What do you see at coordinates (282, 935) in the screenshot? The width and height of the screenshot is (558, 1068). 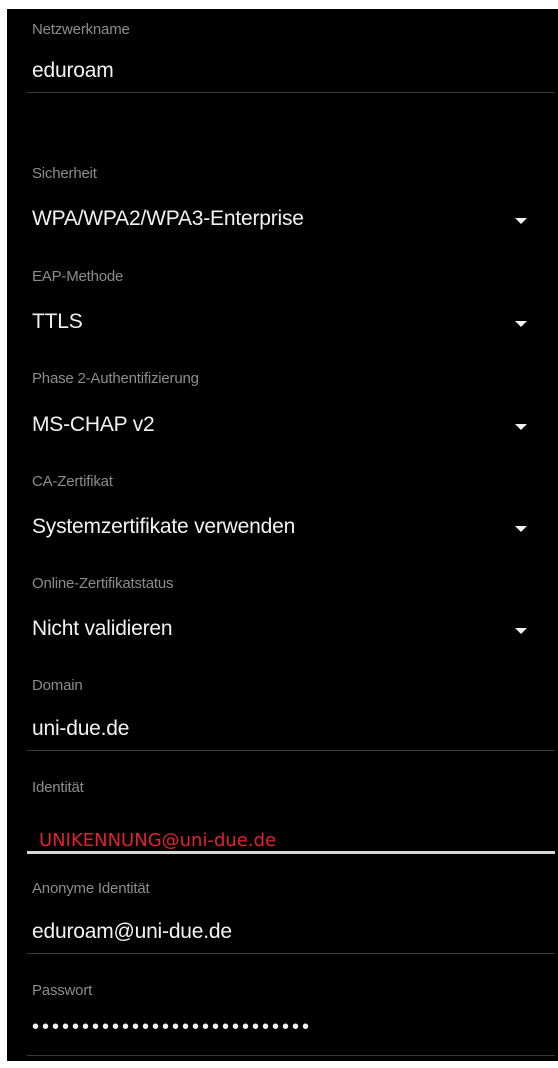 I see `anonymous-identity-field: eduroam@uni-due.de` at bounding box center [282, 935].